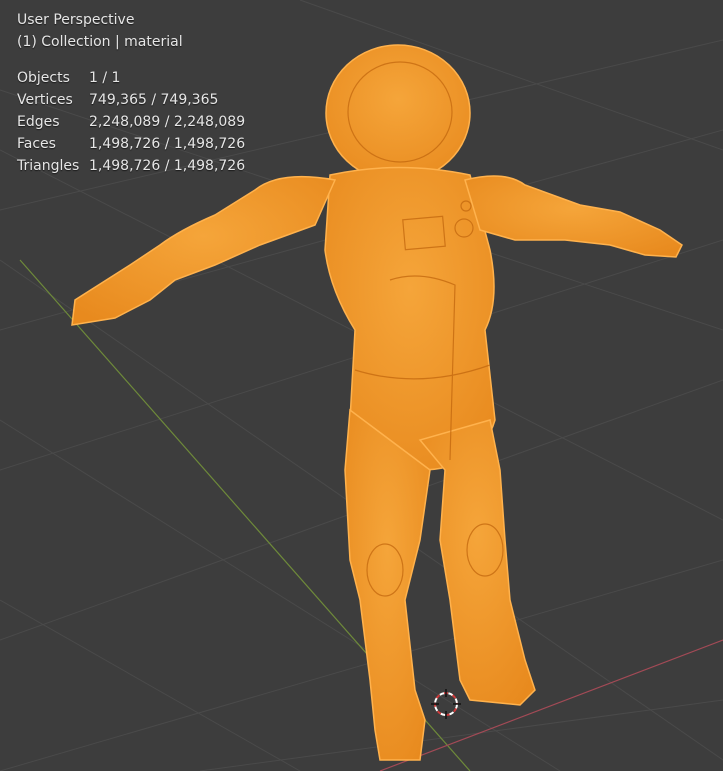 The image size is (723, 771). Describe the element at coordinates (446, 704) in the screenshot. I see `3d-cursor-icon` at that location.